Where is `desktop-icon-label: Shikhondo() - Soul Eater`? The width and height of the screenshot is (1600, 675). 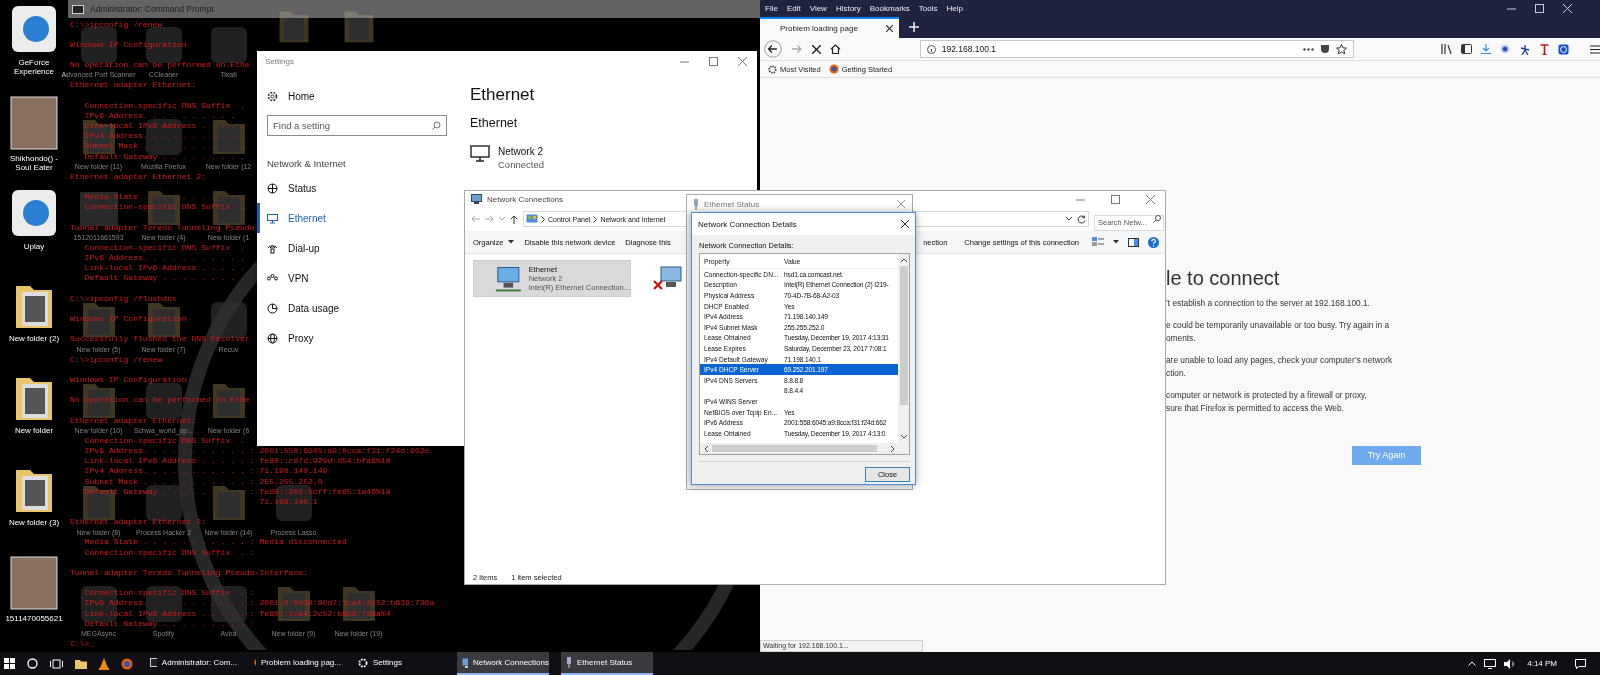 desktop-icon-label: Shikhondo() - Soul Eater is located at coordinates (34, 163).